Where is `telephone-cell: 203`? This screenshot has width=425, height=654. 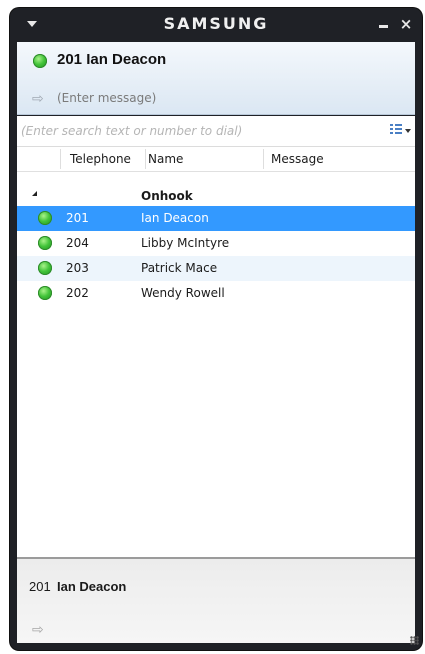
telephone-cell: 203 is located at coordinates (77, 268).